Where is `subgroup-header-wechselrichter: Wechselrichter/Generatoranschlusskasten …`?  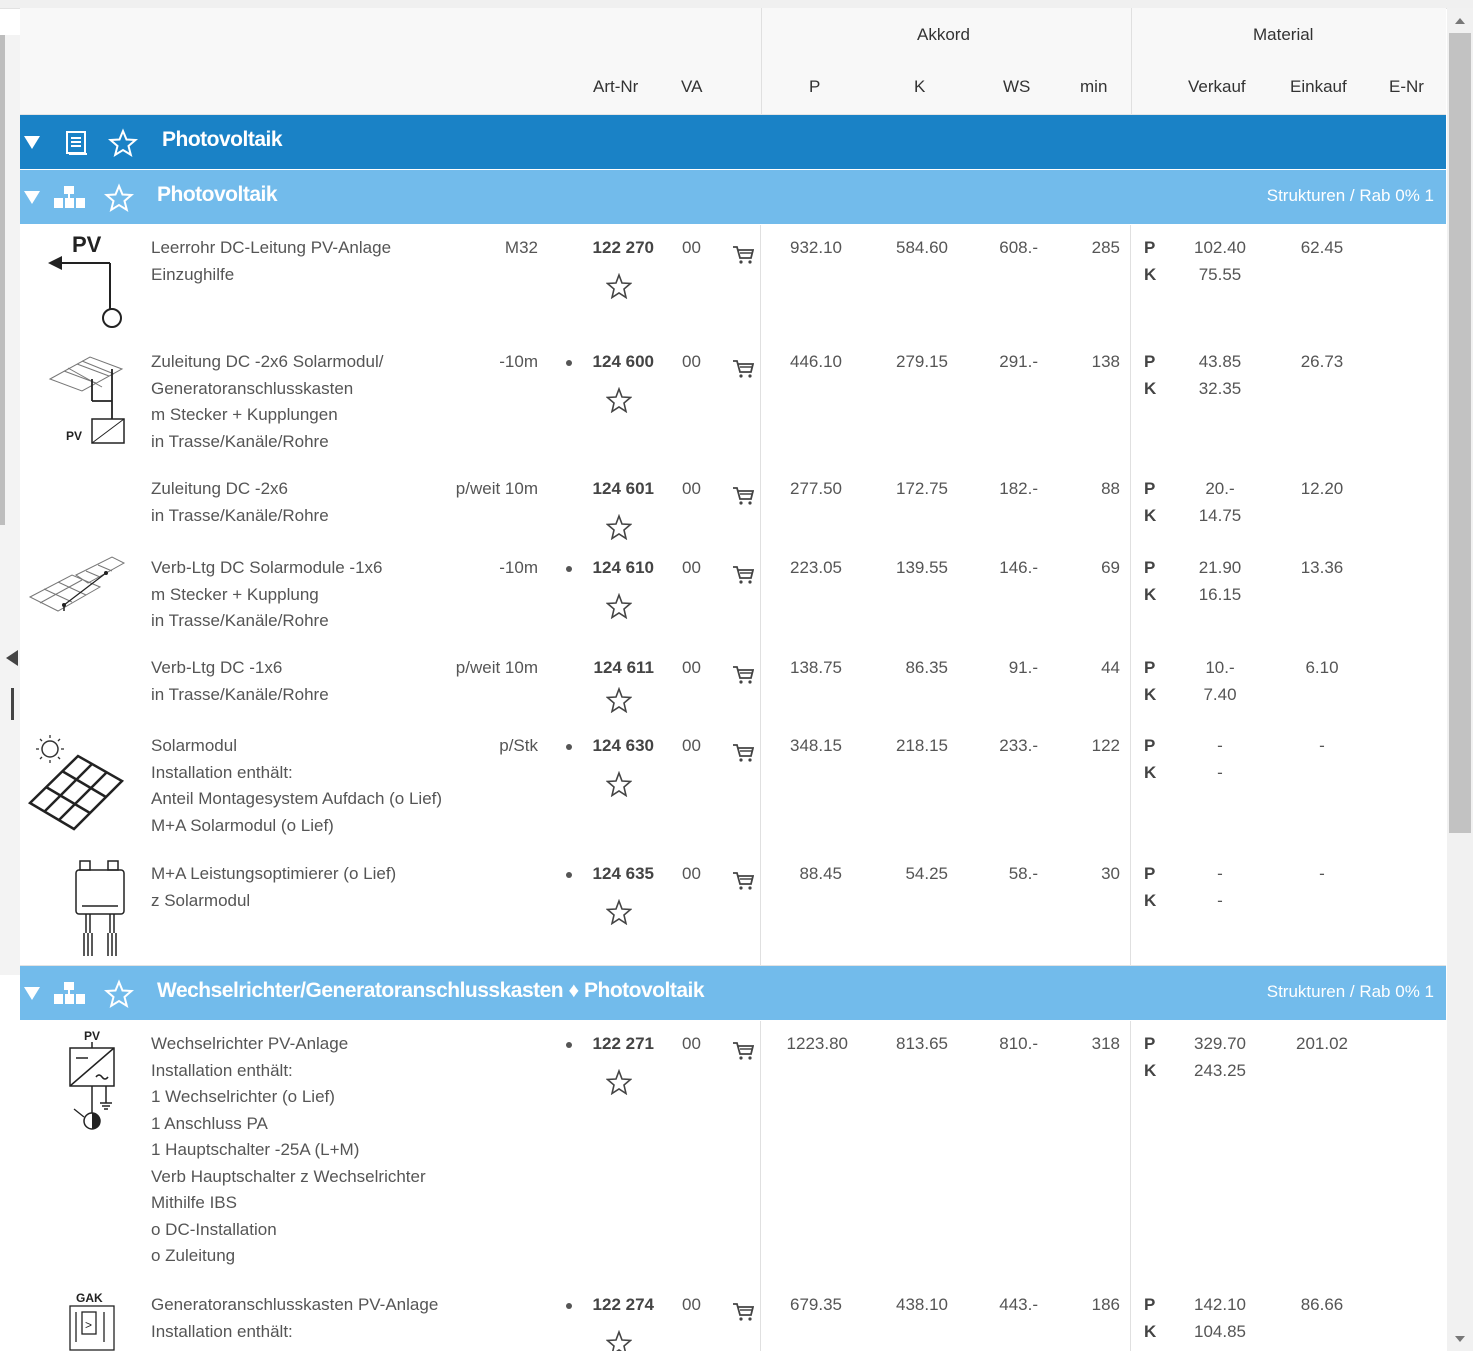 subgroup-header-wechselrichter: Wechselrichter/Generatoranschlusskasten … is located at coordinates (733, 993).